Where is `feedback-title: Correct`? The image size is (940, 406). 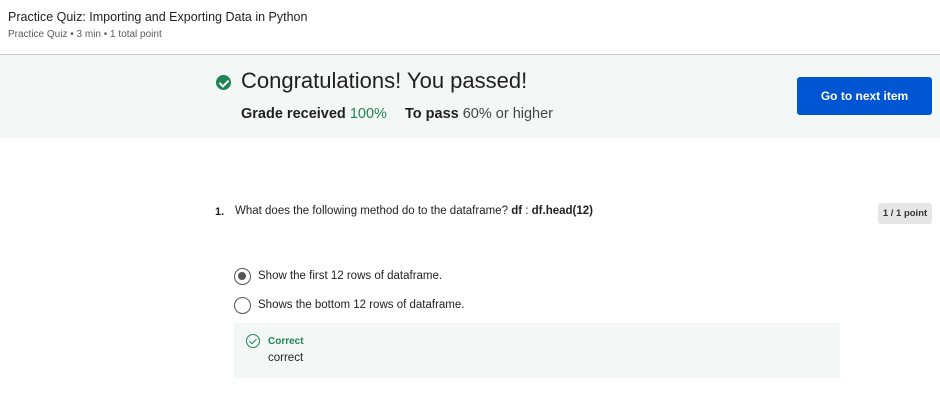
feedback-title: Correct is located at coordinates (286, 341).